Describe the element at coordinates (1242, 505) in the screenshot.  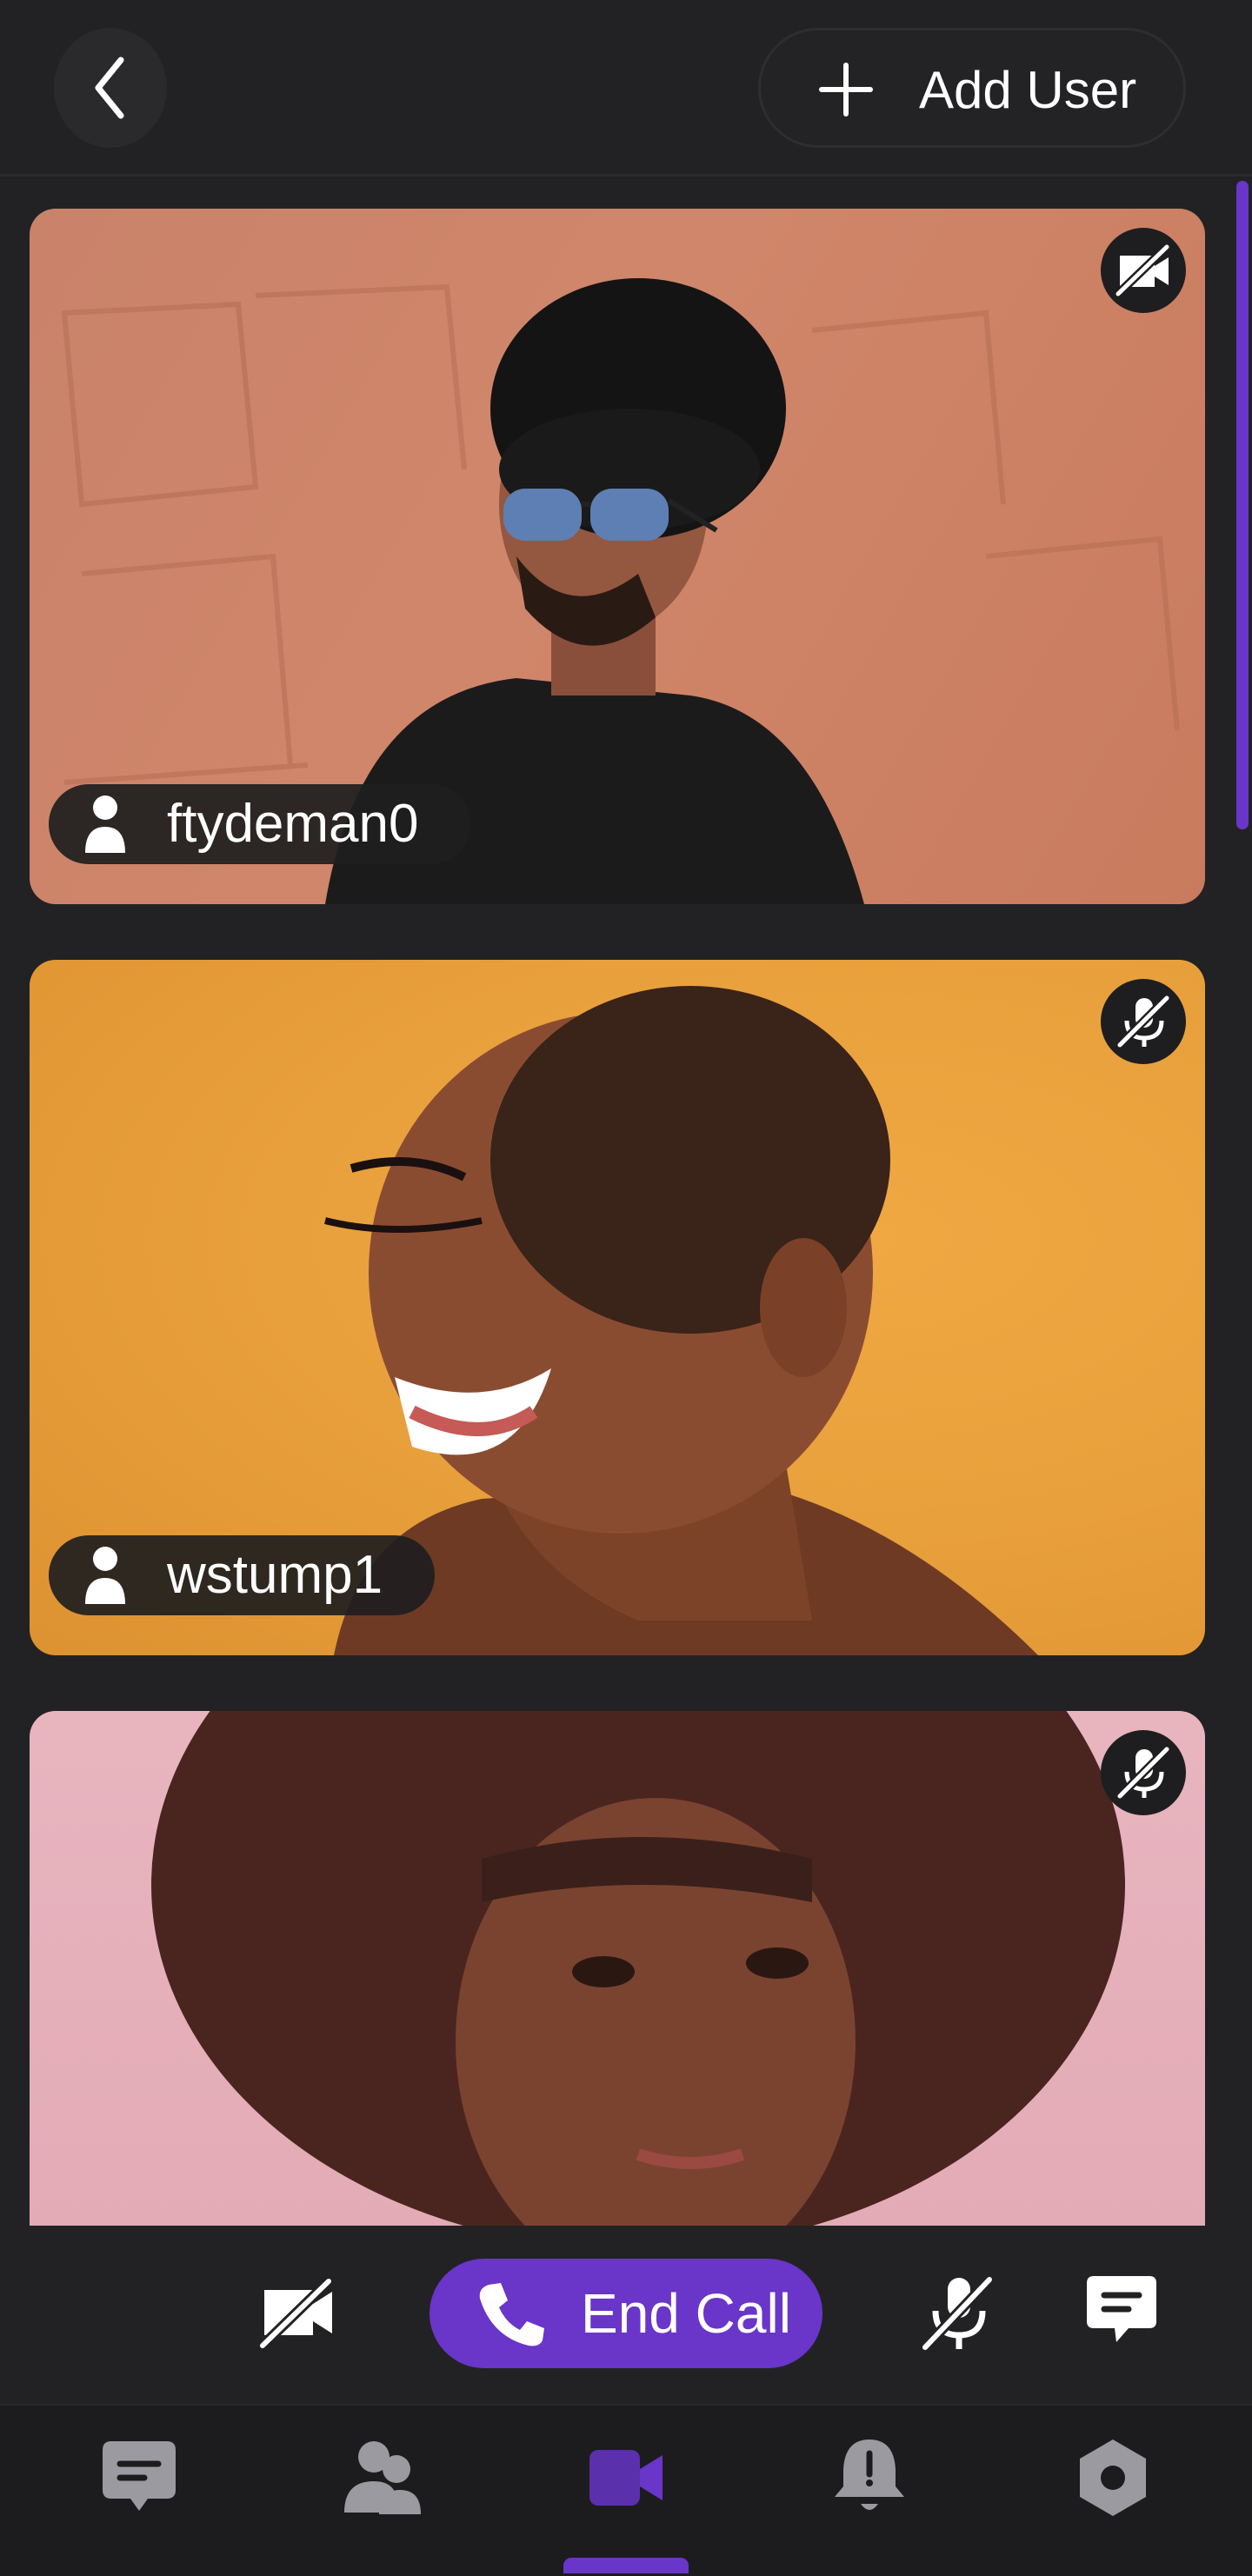
I see `scrollbar-thumb` at that location.